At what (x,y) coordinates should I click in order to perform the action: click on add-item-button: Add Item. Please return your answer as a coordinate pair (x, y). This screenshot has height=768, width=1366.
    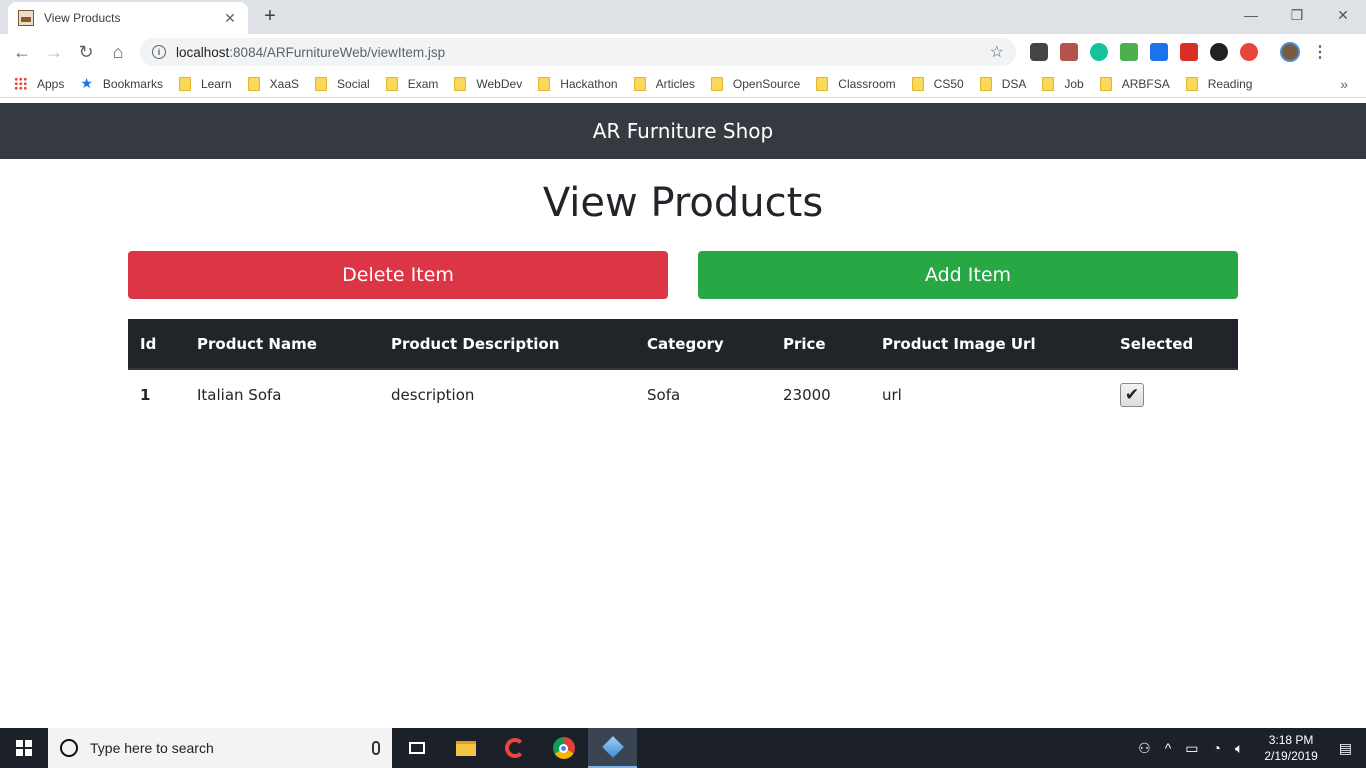
    Looking at the image, I should click on (968, 275).